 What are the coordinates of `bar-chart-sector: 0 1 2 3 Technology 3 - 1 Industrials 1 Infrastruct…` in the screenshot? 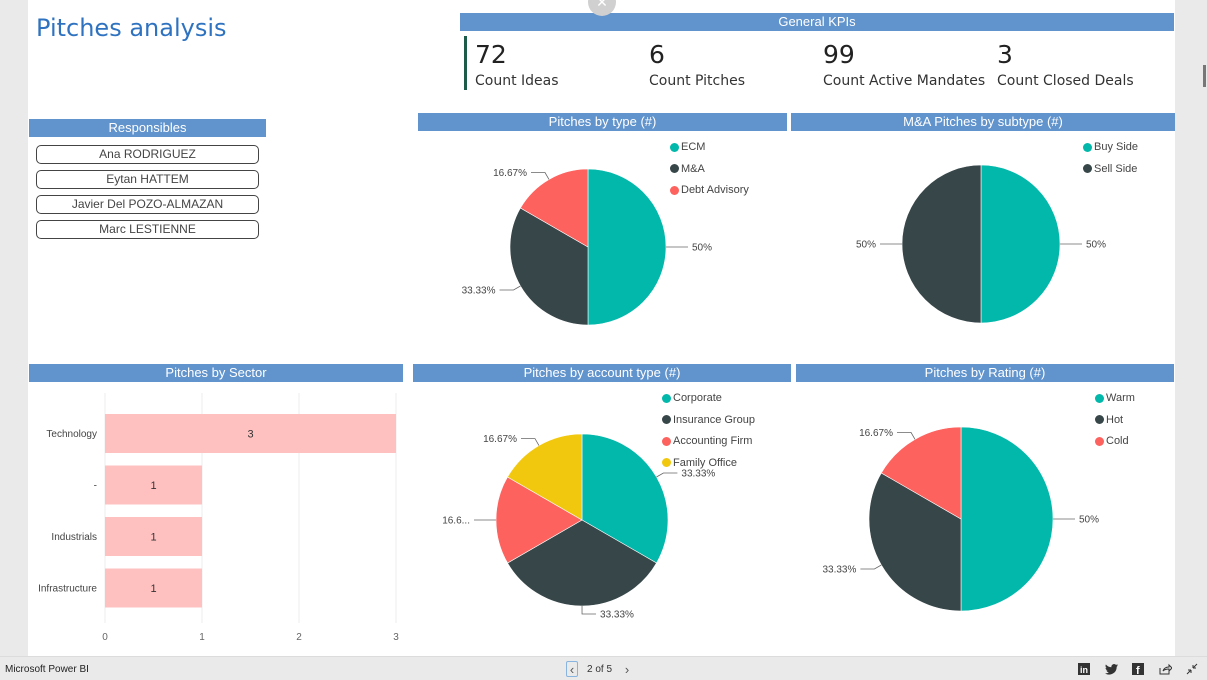 It's located at (216, 518).